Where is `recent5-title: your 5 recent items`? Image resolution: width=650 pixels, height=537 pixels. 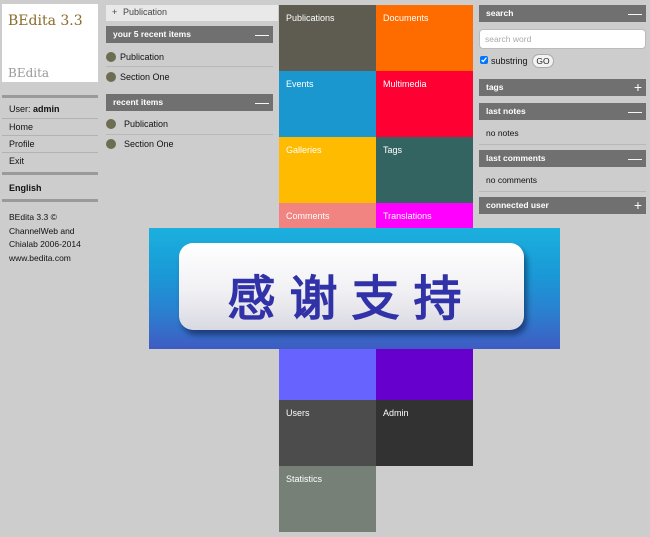 recent5-title: your 5 recent items is located at coordinates (152, 34).